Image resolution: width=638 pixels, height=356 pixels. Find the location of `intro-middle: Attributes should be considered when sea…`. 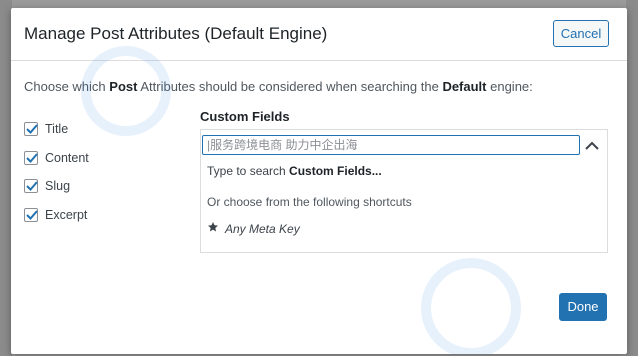

intro-middle: Attributes should be considered when sea… is located at coordinates (290, 86).